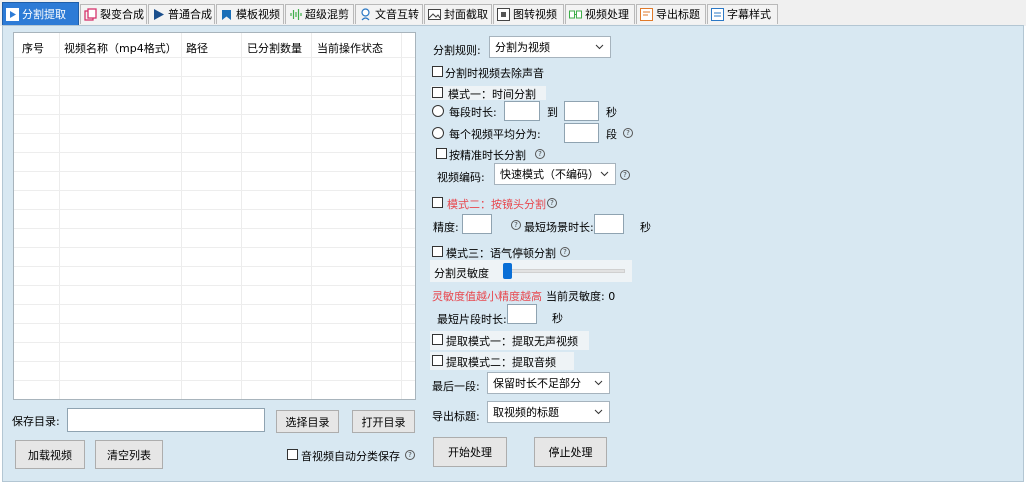 The image size is (1026, 484). I want to click on min-scene-label: 最短场景时长:, so click(559, 227).